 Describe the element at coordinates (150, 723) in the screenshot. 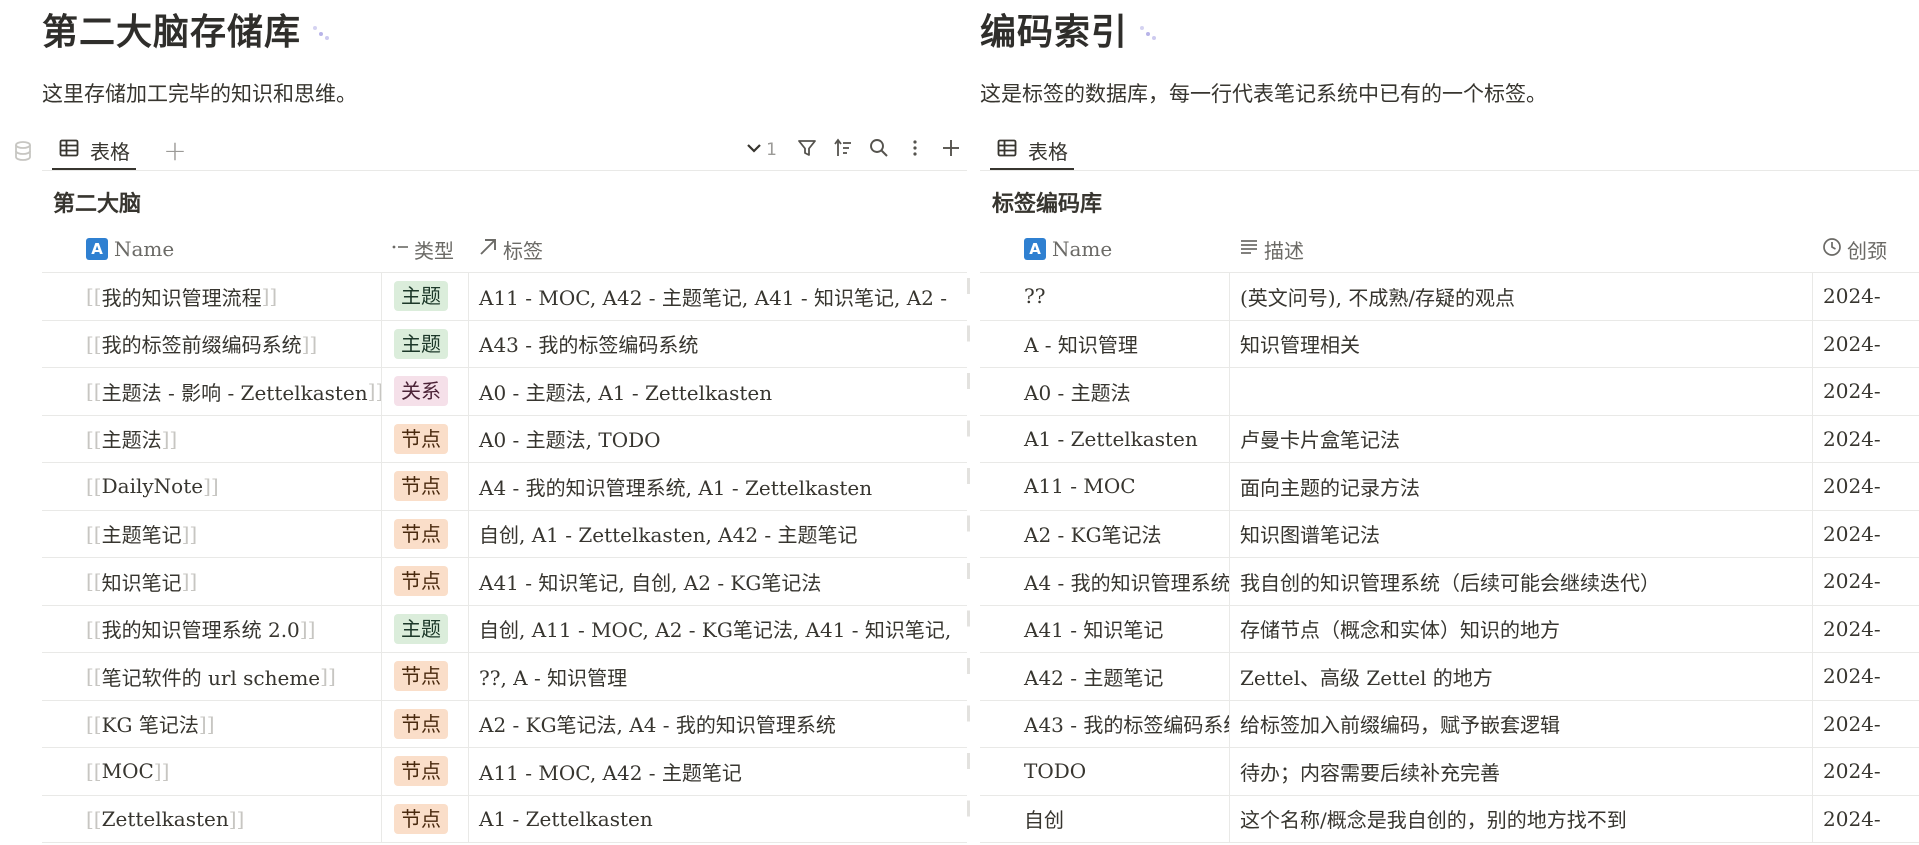

I see `page-link: KG 笔记法` at that location.